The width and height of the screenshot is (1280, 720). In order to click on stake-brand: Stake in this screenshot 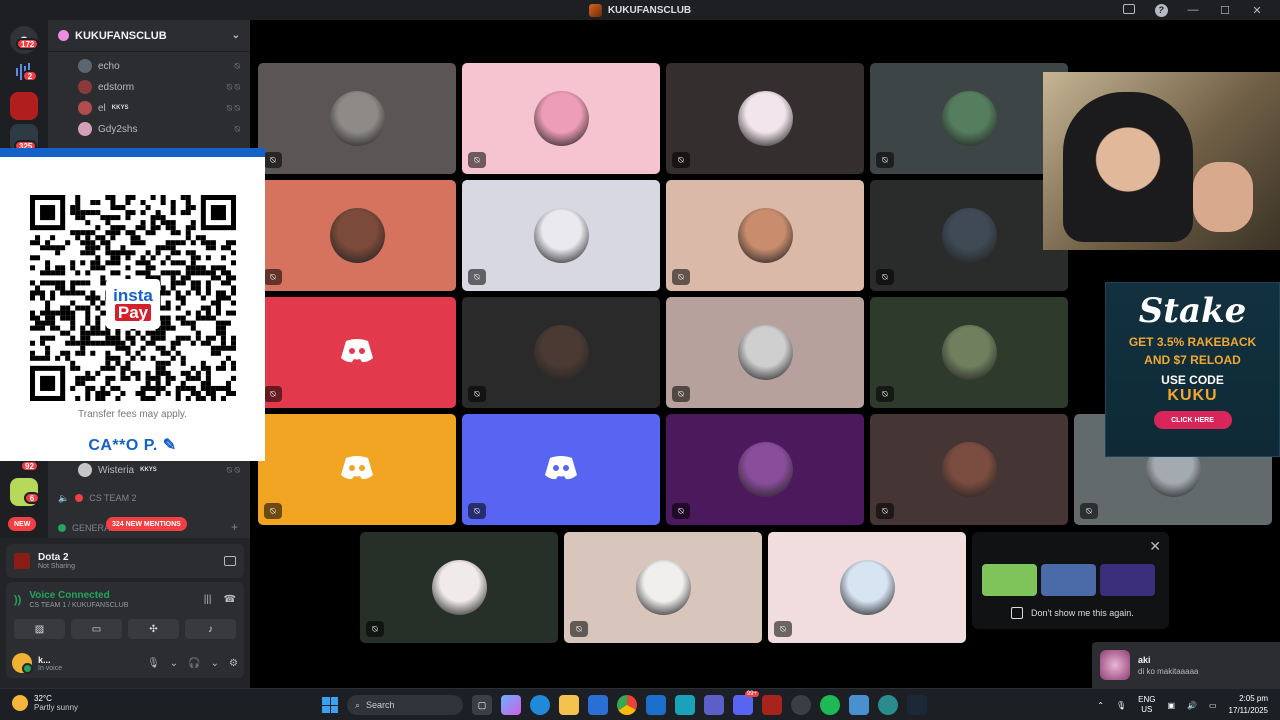, I will do `click(1192, 311)`.